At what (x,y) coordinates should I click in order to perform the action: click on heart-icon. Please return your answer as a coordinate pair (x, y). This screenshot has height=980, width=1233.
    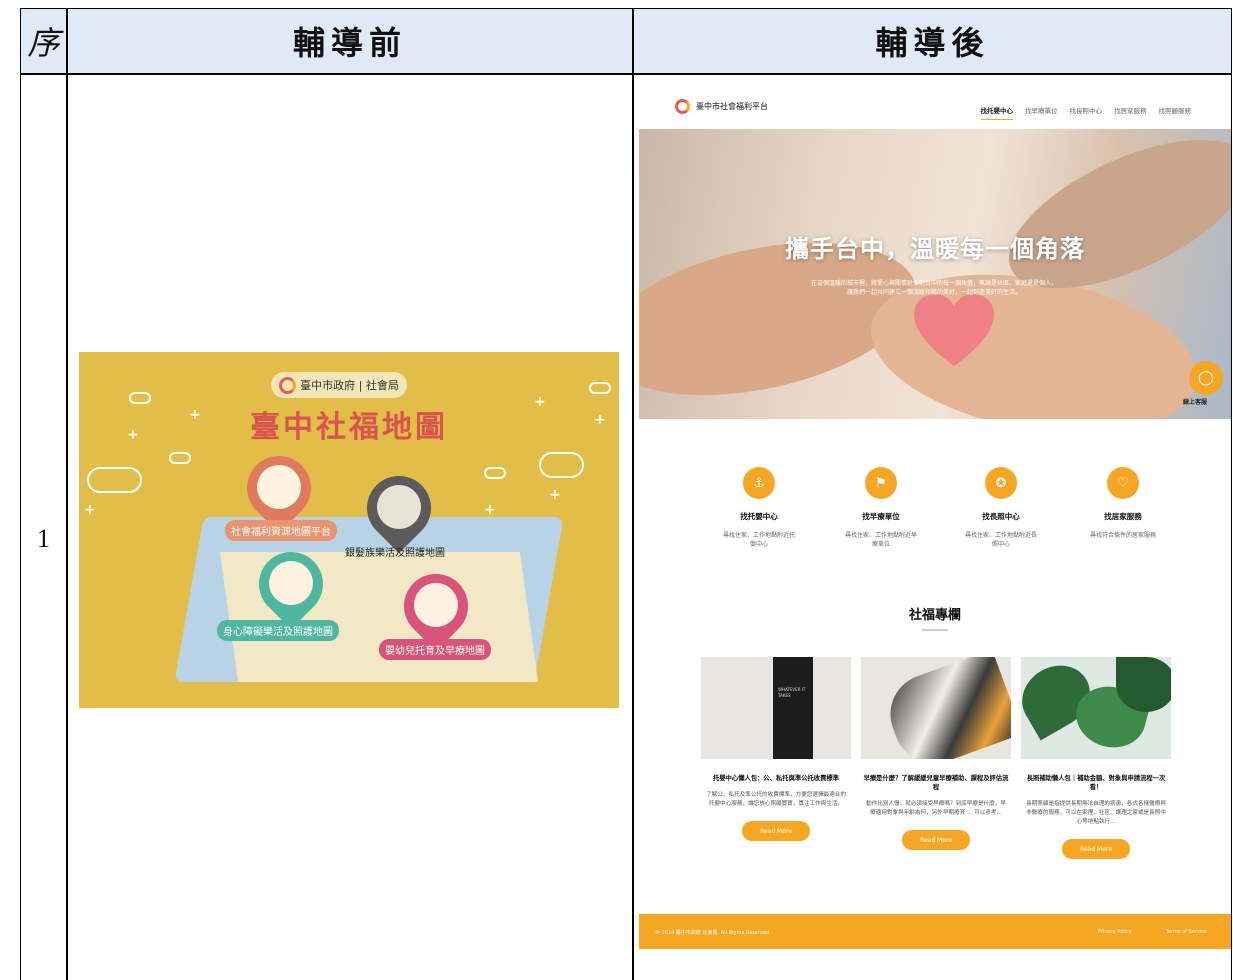
    Looking at the image, I should click on (954, 330).